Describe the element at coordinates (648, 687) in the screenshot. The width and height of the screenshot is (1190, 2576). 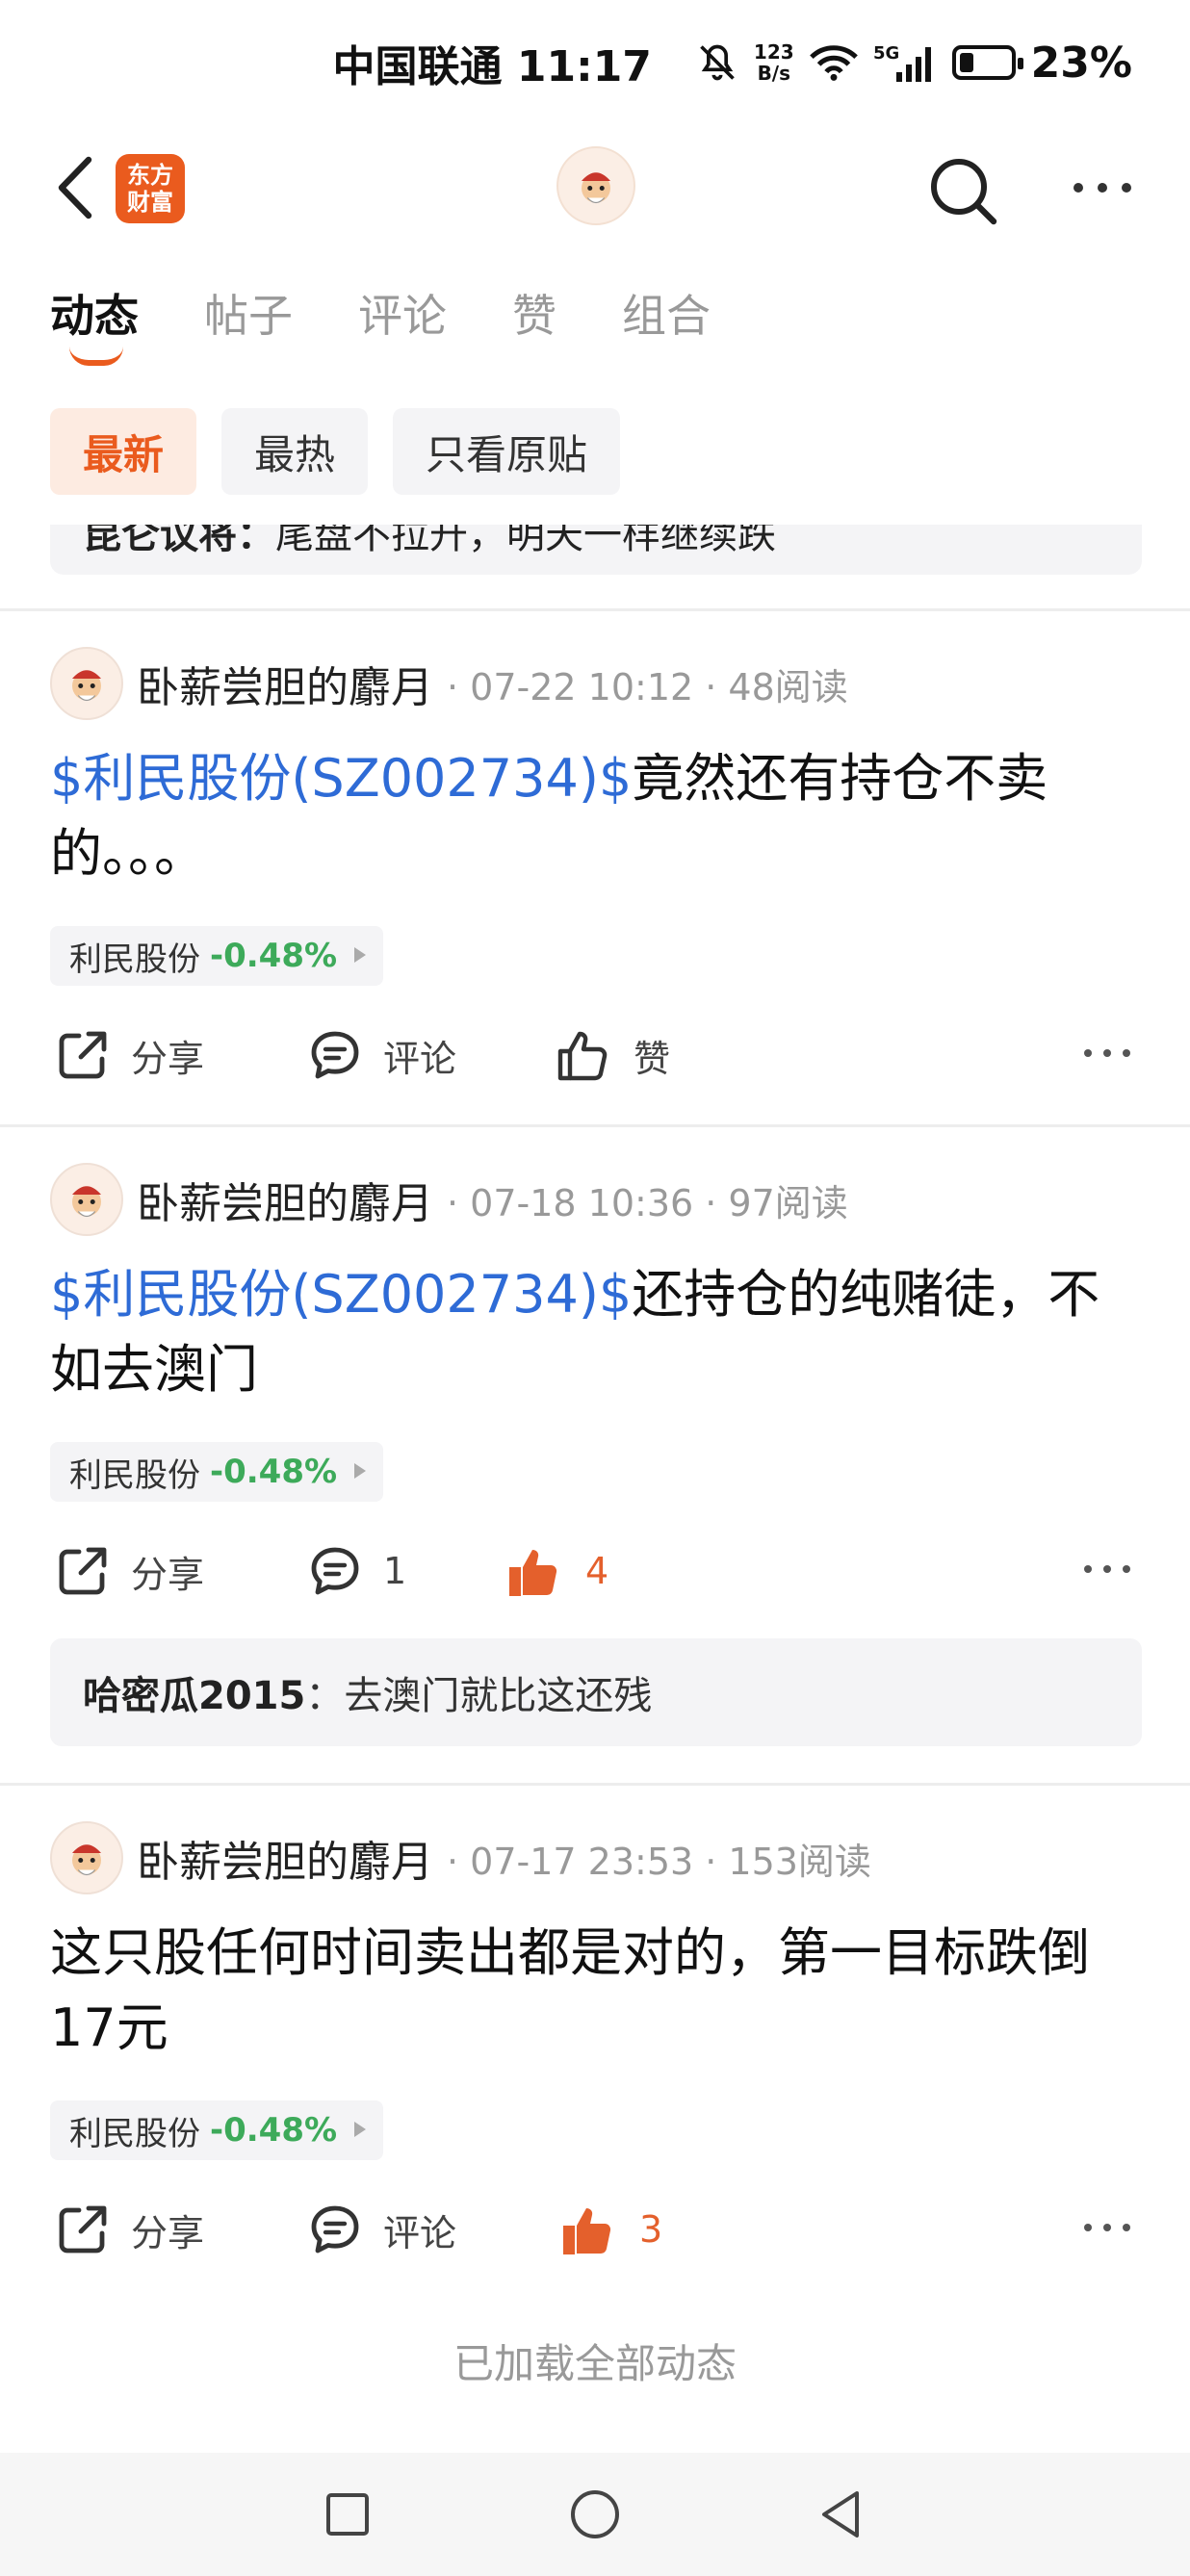
I see `post-meta: · 07-22 10:12 · 48阅读` at that location.